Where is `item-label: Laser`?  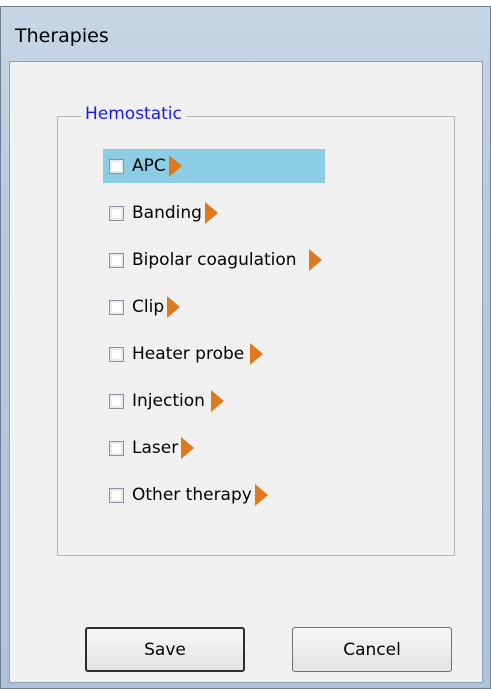
item-label: Laser is located at coordinates (155, 448).